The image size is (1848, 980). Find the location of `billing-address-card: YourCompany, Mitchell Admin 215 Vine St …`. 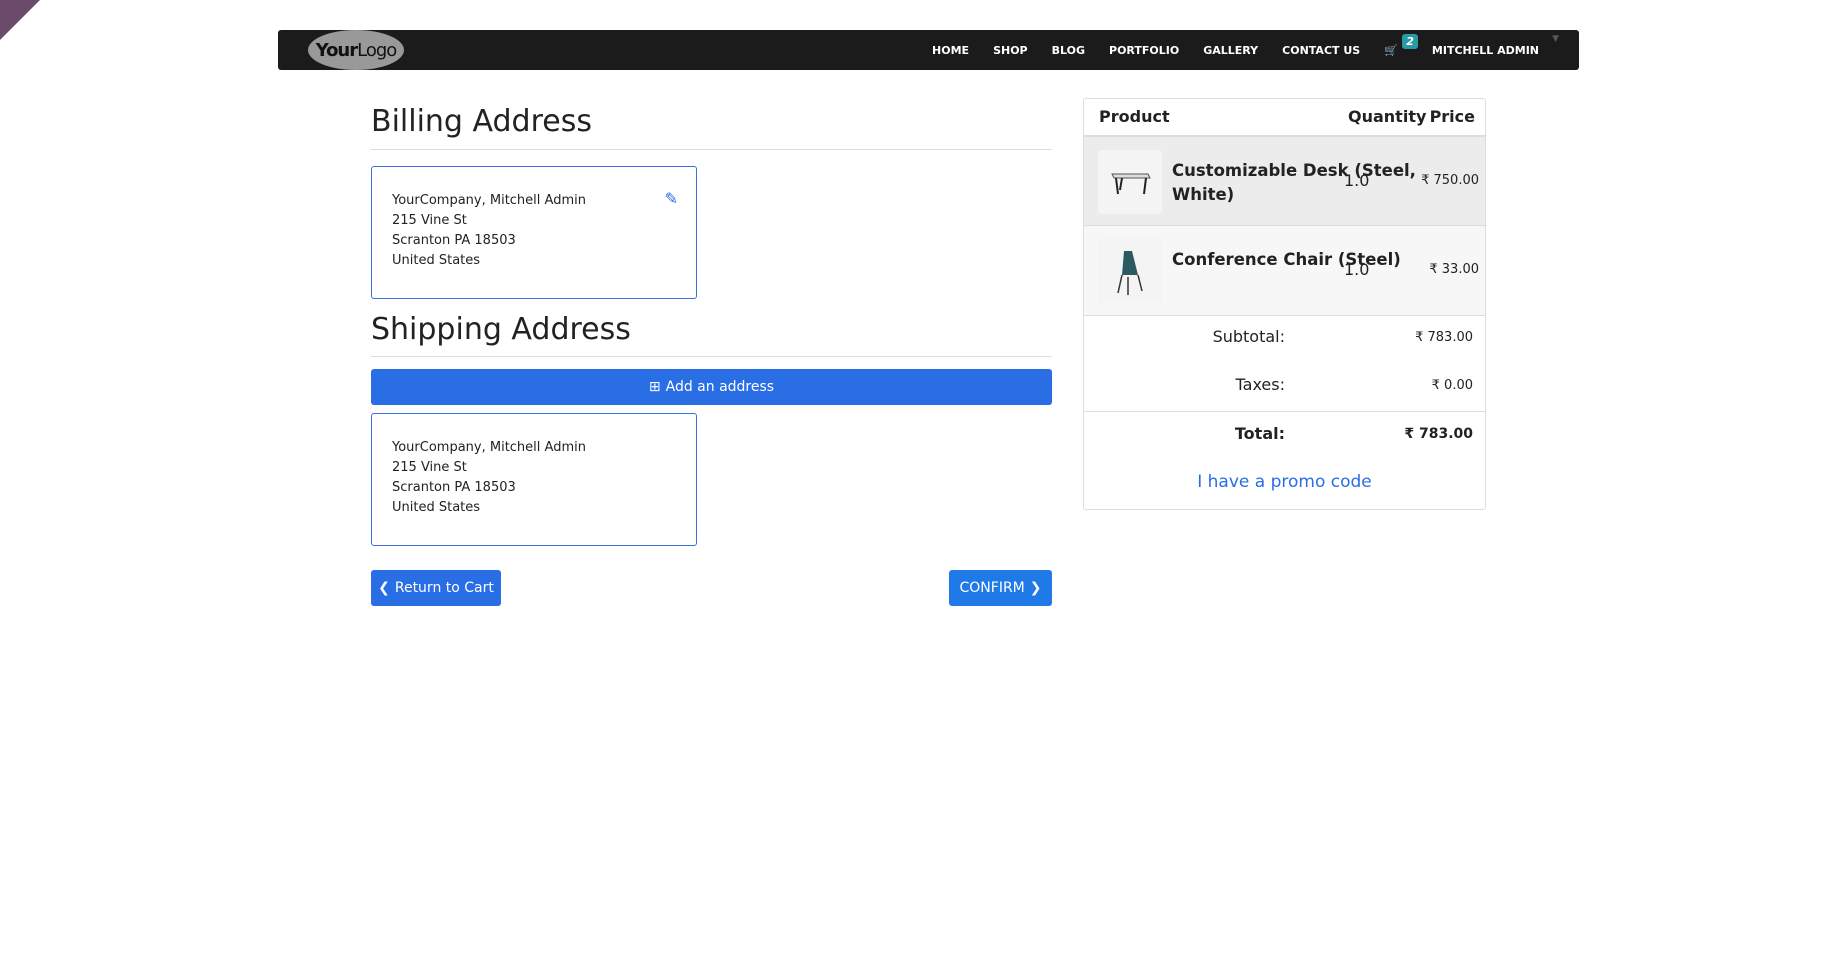

billing-address-card: YourCompany, Mitchell Admin 215 Vine St … is located at coordinates (534, 232).